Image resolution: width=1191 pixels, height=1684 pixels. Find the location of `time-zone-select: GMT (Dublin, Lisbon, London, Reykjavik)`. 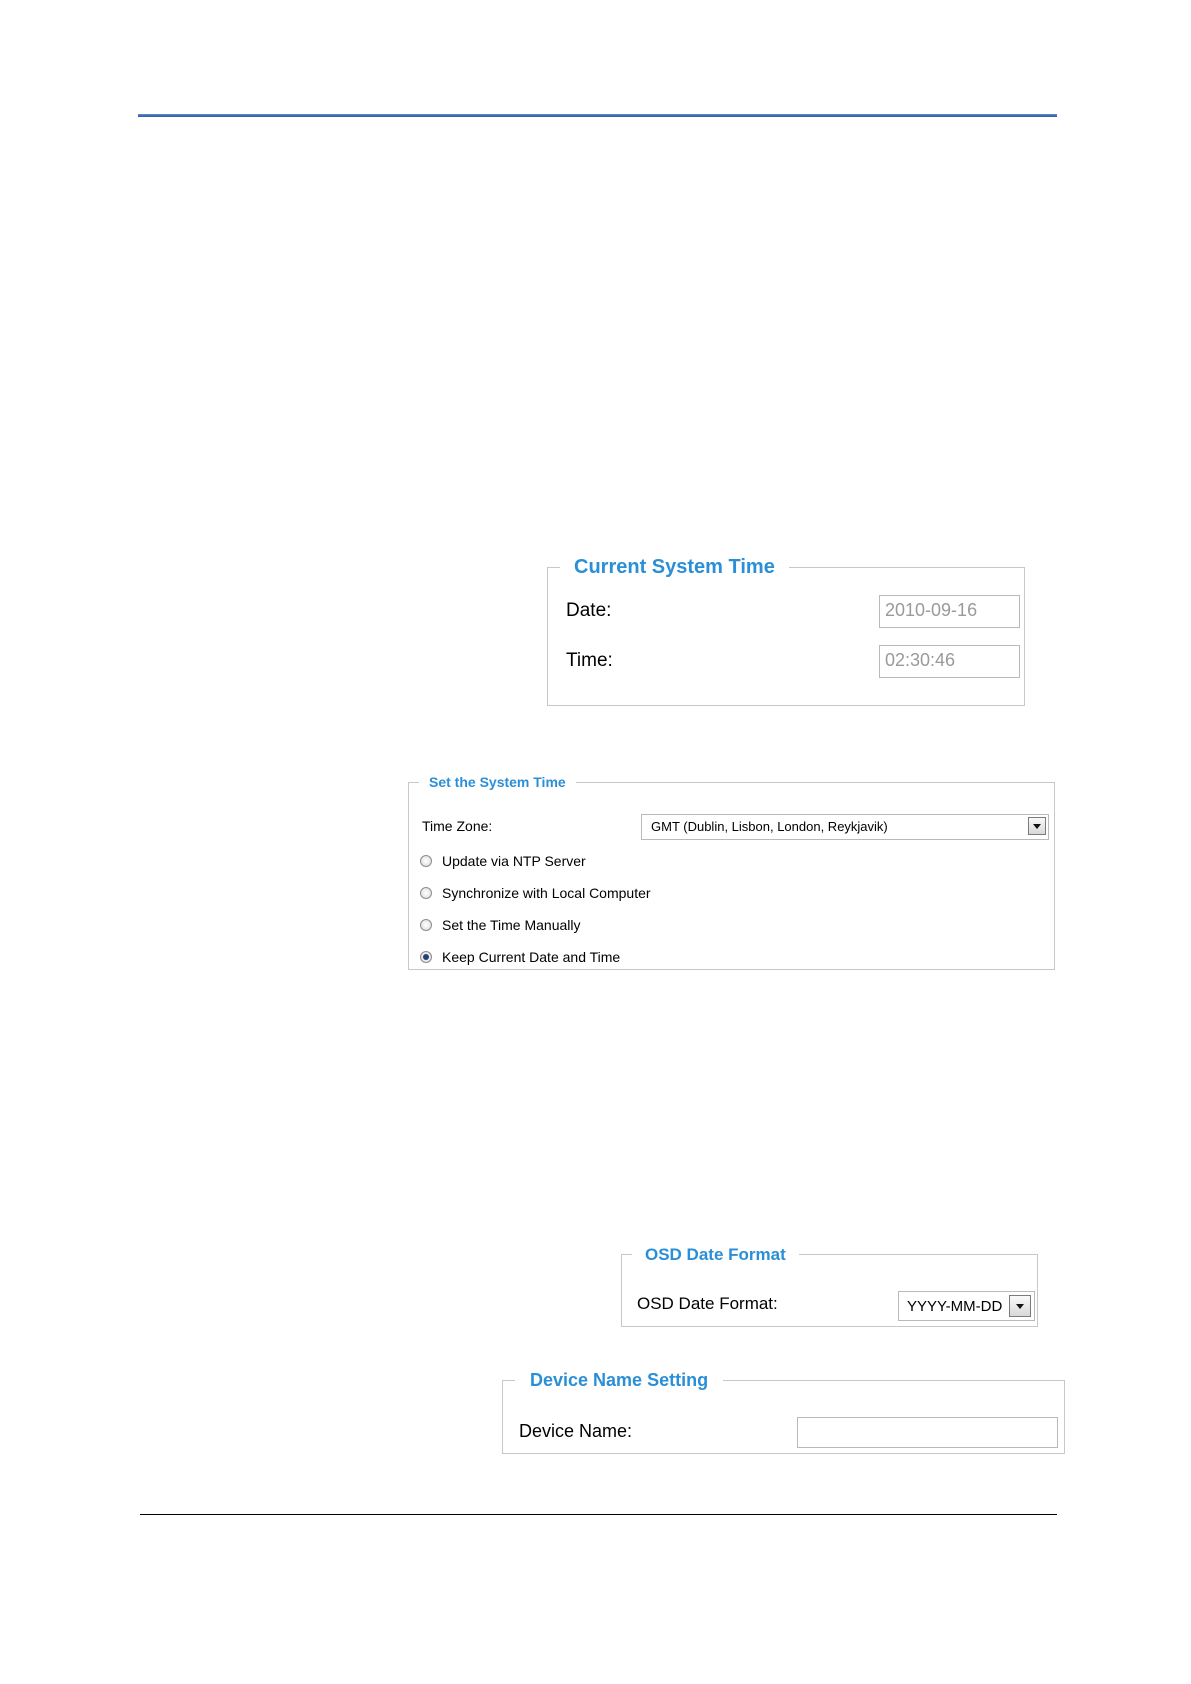

time-zone-select: GMT (Dublin, Lisbon, London, Reykjavik) is located at coordinates (845, 827).